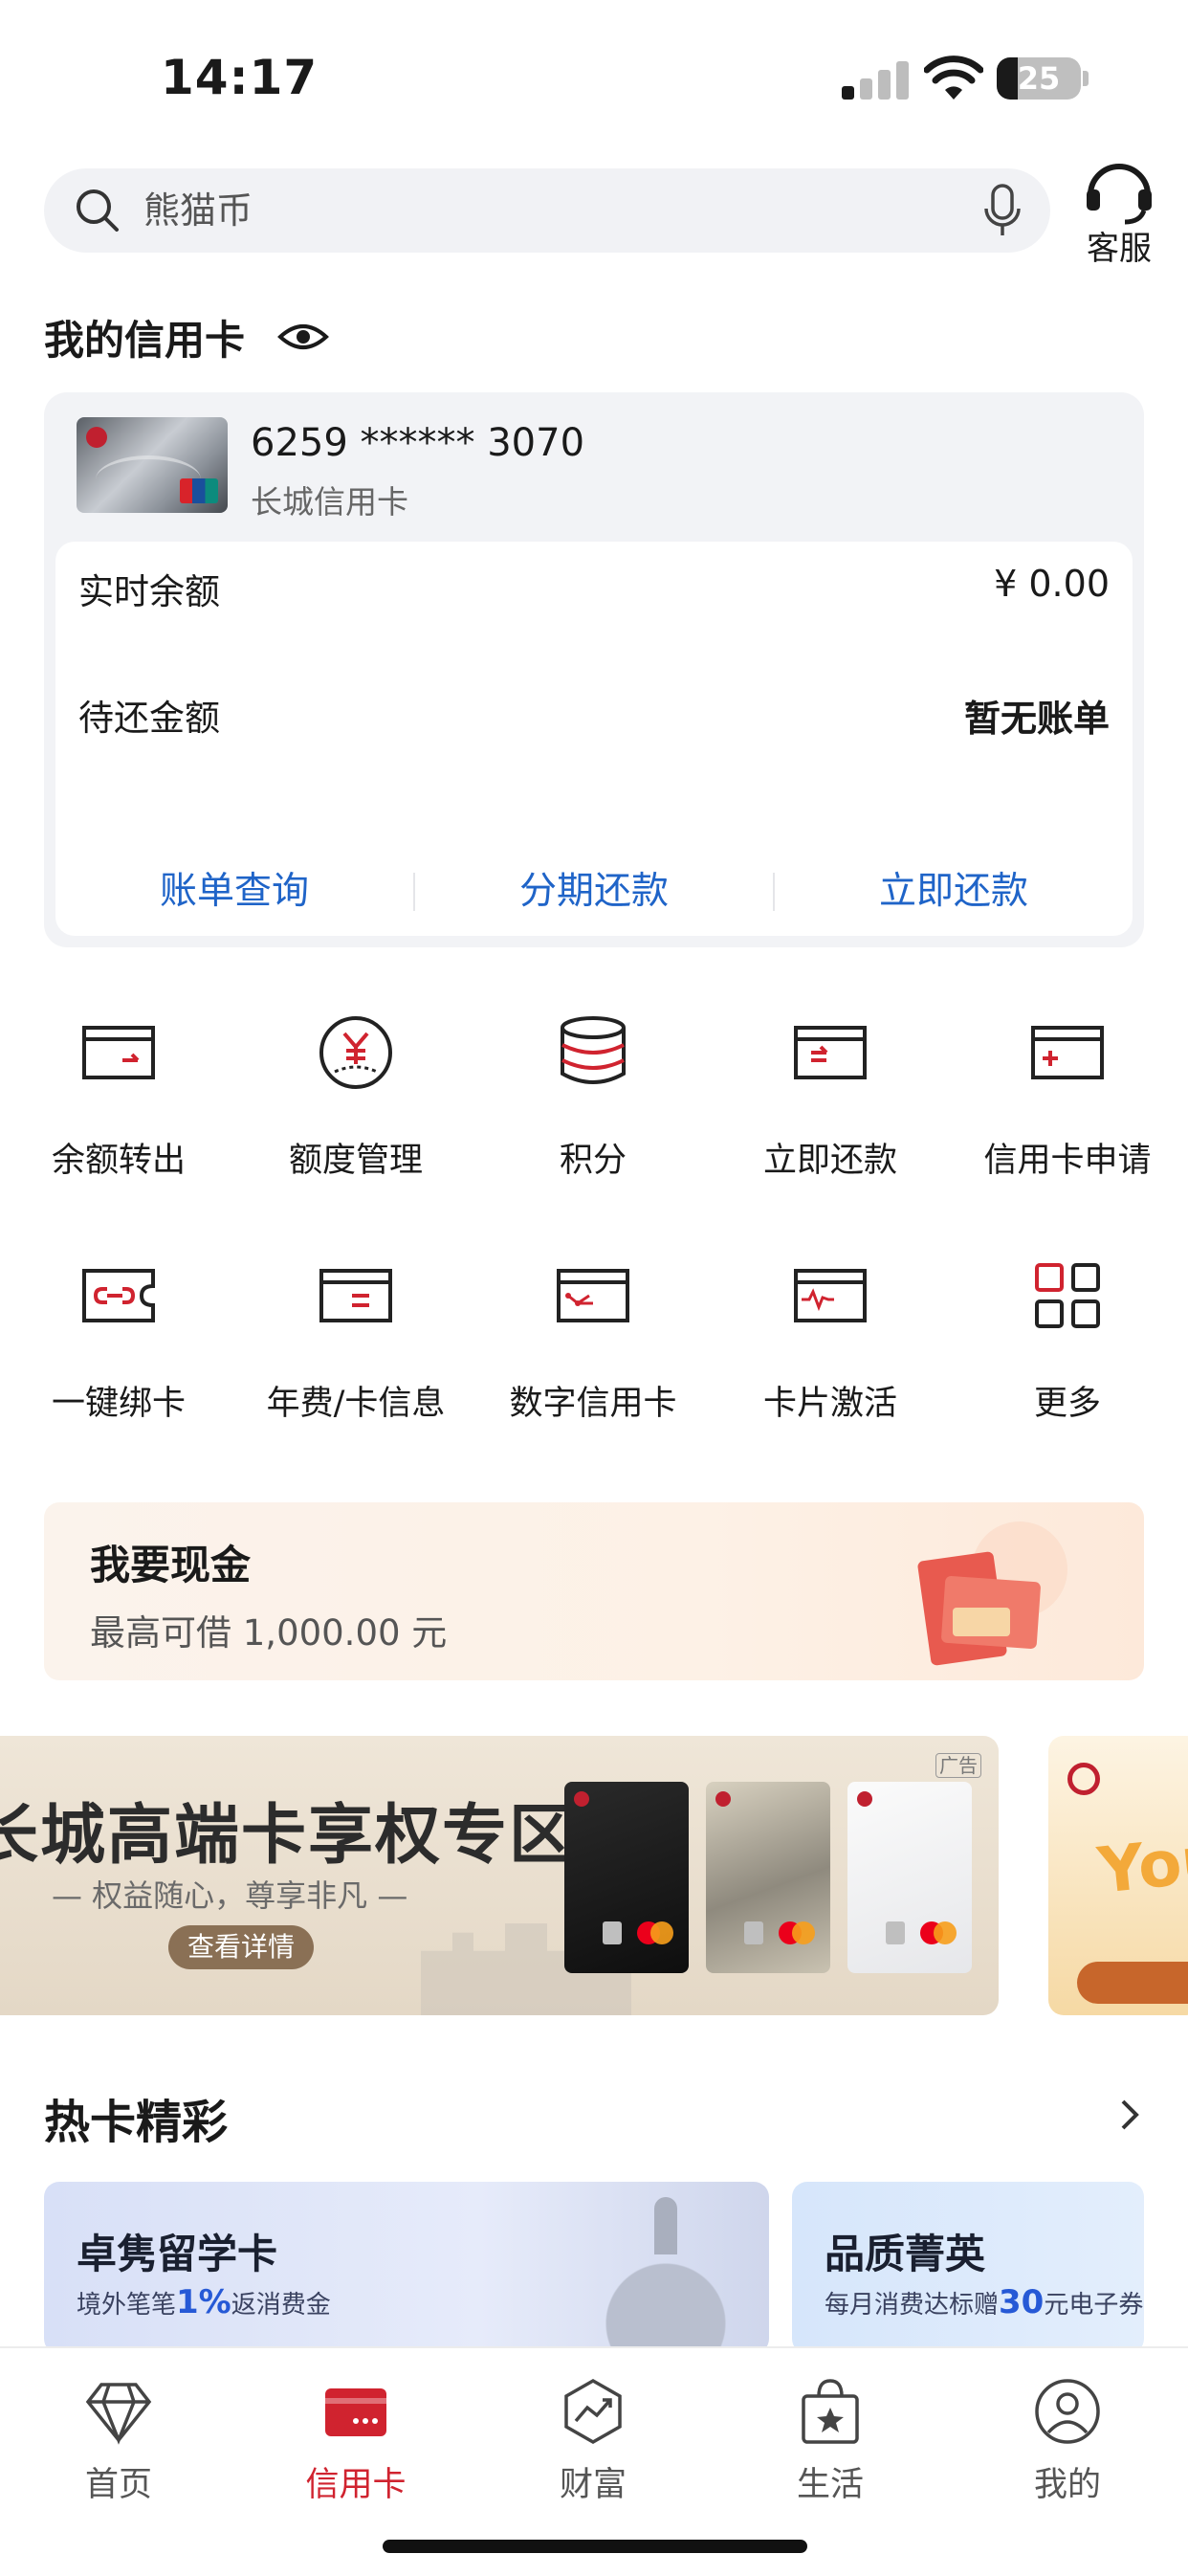 This screenshot has height=2576, width=1188. I want to click on black-card-image, so click(626, 1877).